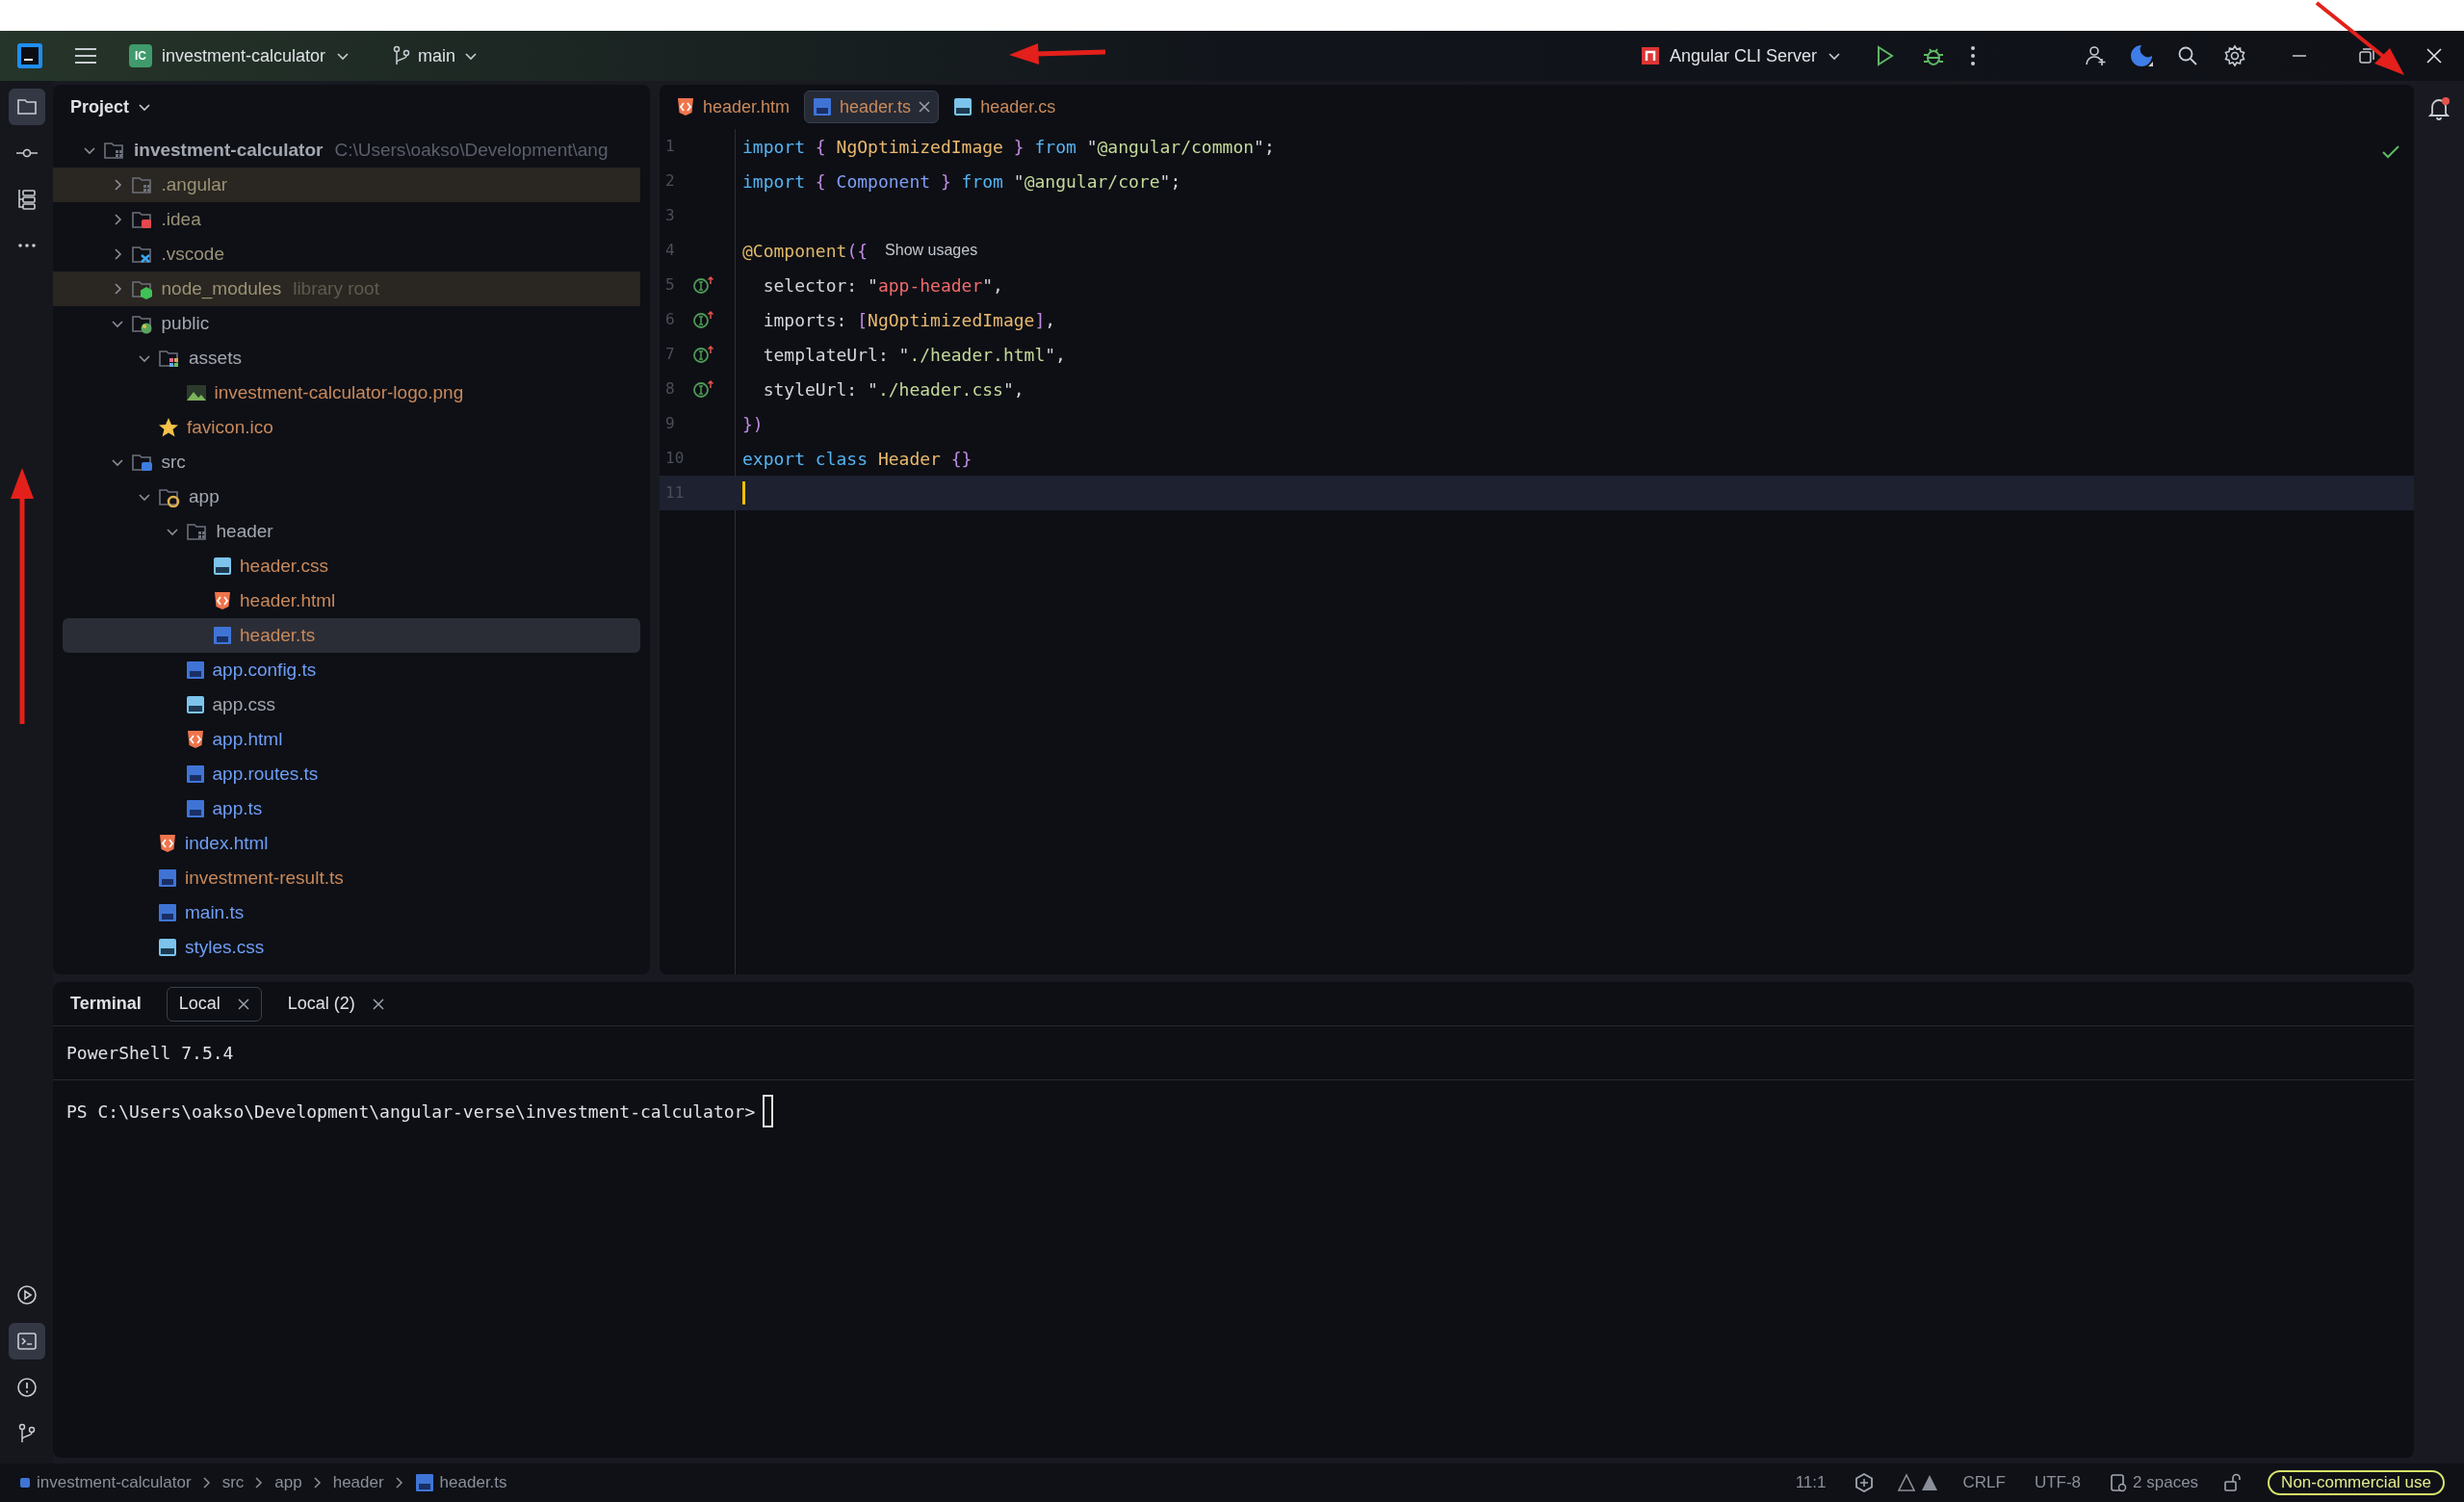  Describe the element at coordinates (106, 1004) in the screenshot. I see `terminal-title: Terminal` at that location.